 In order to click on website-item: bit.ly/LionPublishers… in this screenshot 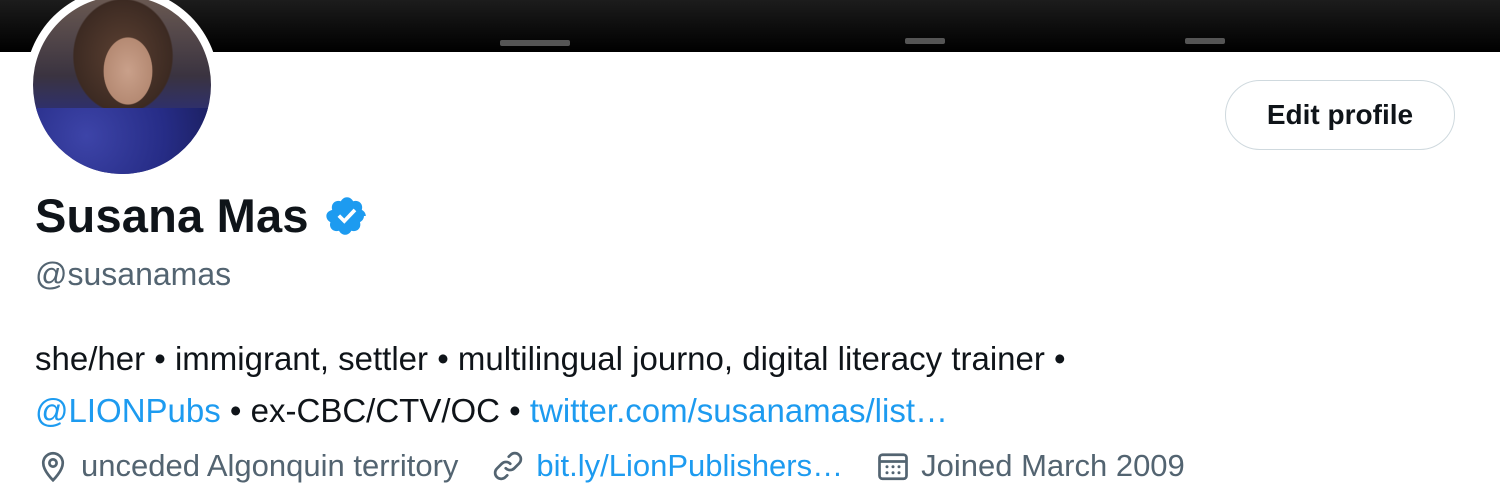, I will do `click(666, 466)`.